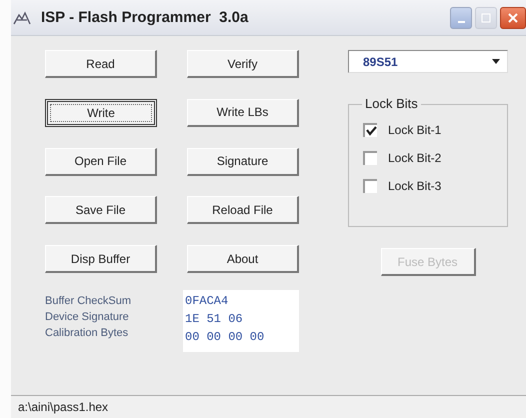 Image resolution: width=526 pixels, height=418 pixels. I want to click on minimize-button, so click(461, 17).